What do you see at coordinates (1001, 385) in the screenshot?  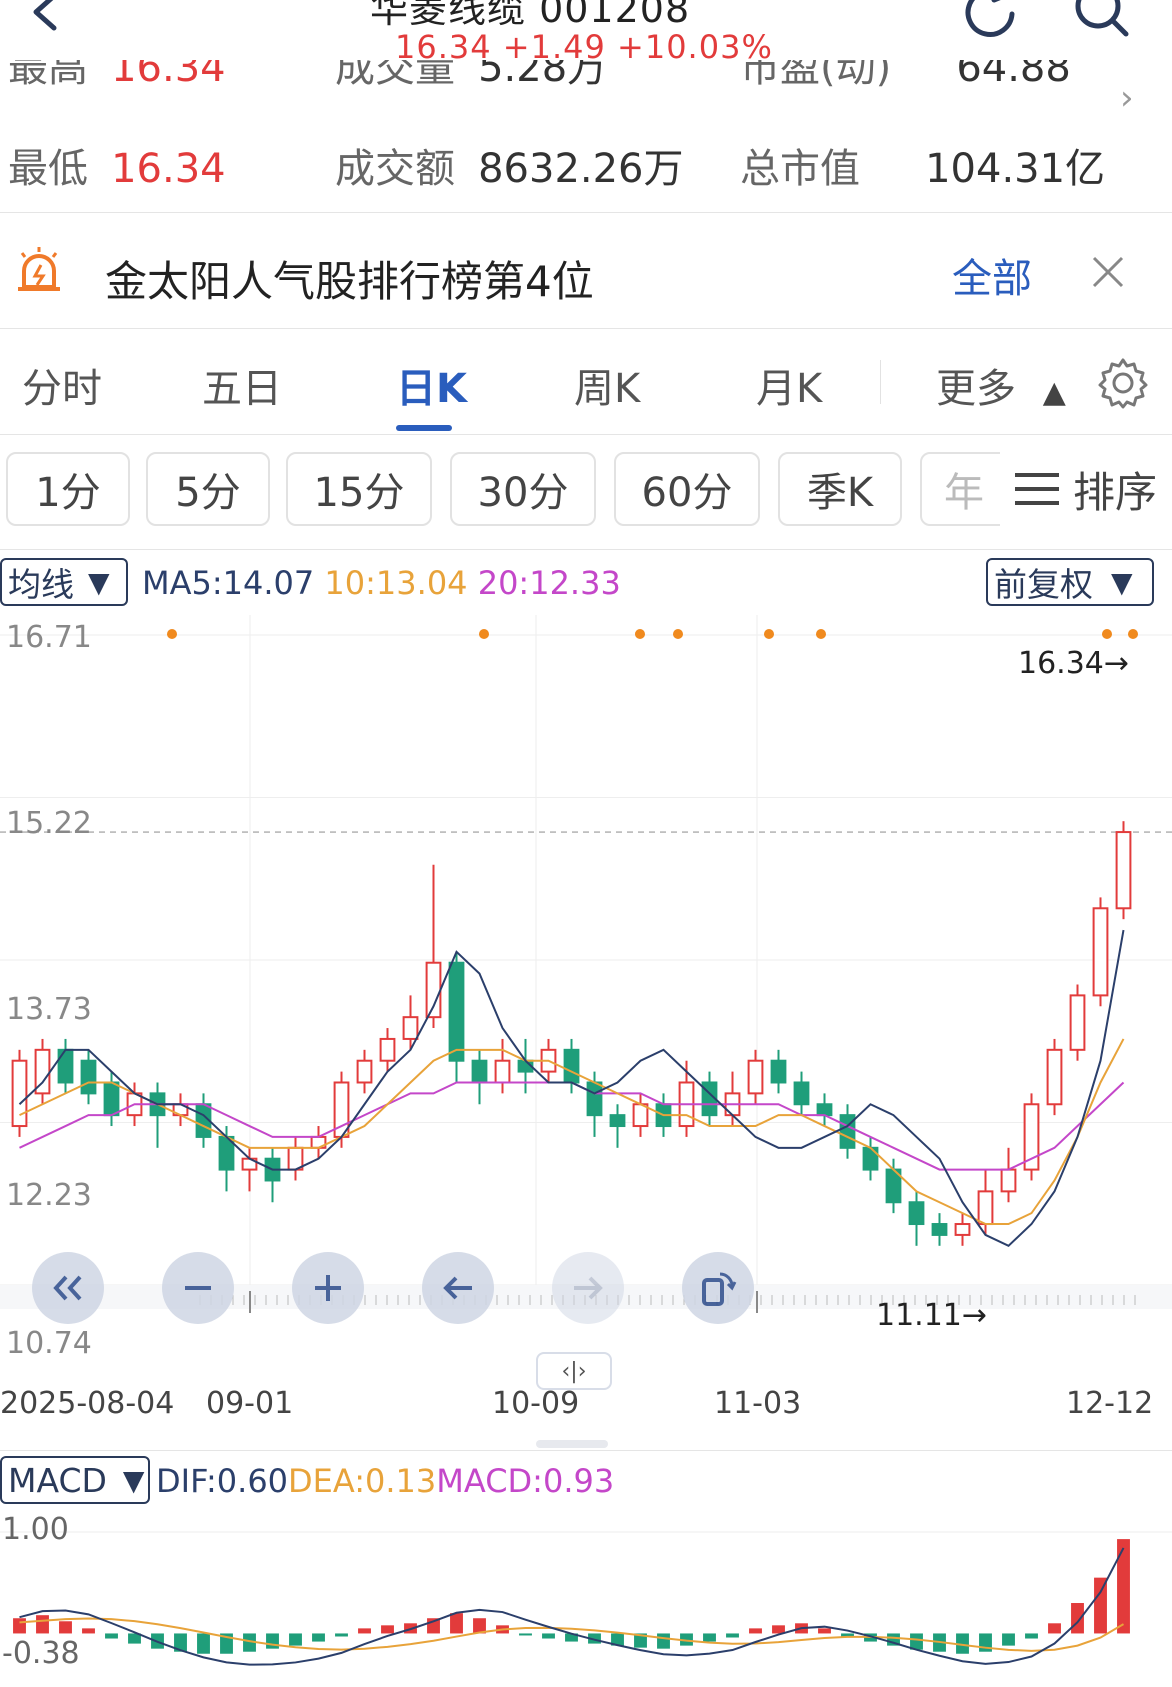 I see `tab-more: 更多 ▲` at bounding box center [1001, 385].